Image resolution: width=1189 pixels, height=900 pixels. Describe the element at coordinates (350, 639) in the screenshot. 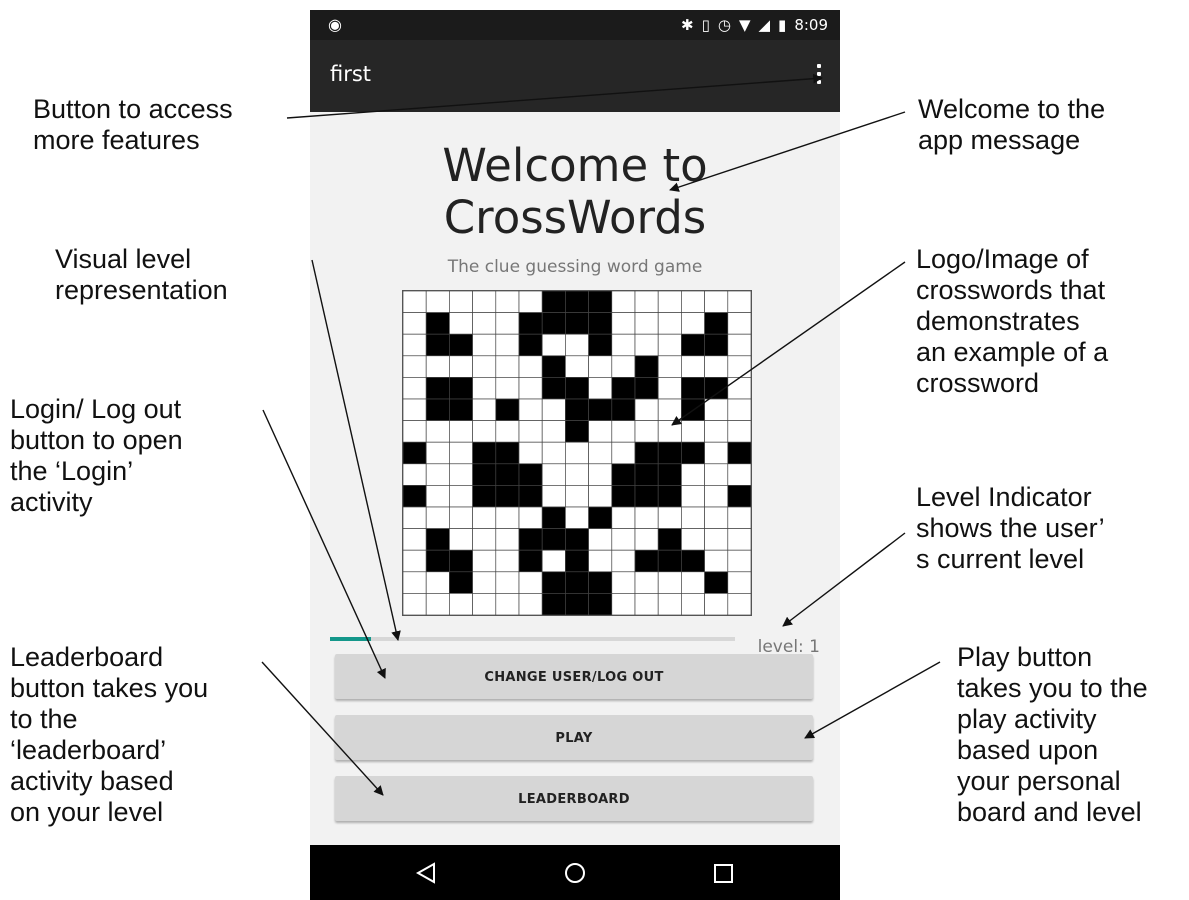

I see `level-progress-fill` at that location.